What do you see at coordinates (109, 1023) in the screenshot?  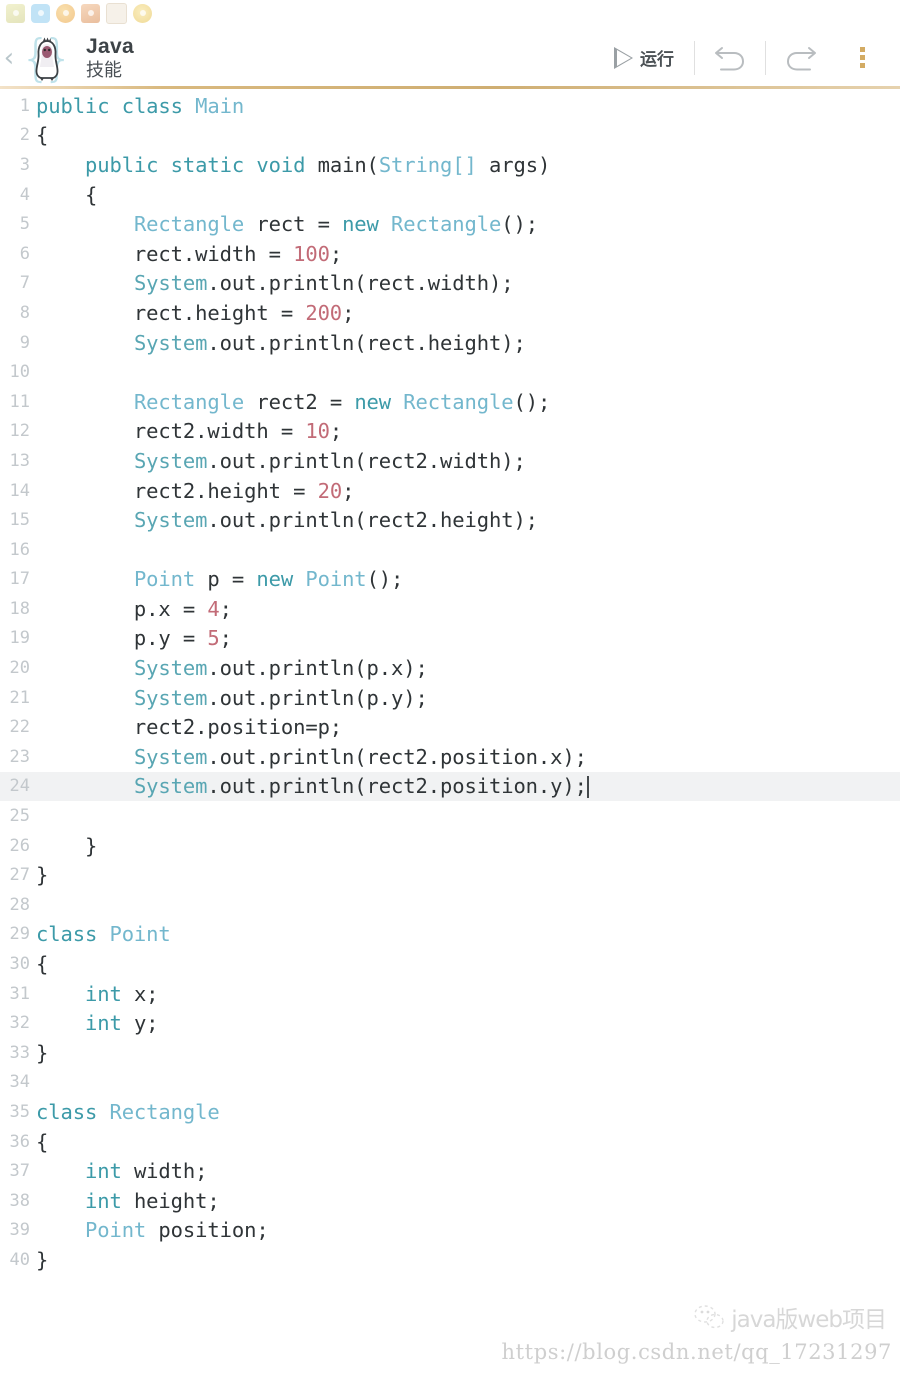 I see `token-kw: int` at bounding box center [109, 1023].